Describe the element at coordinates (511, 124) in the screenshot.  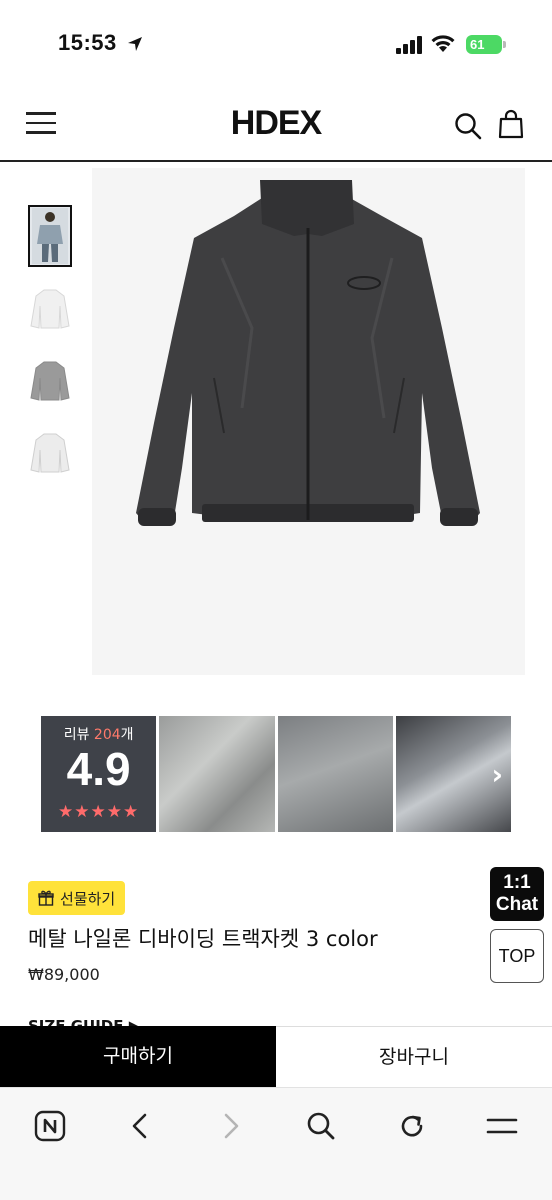
I see `bag-icon` at that location.